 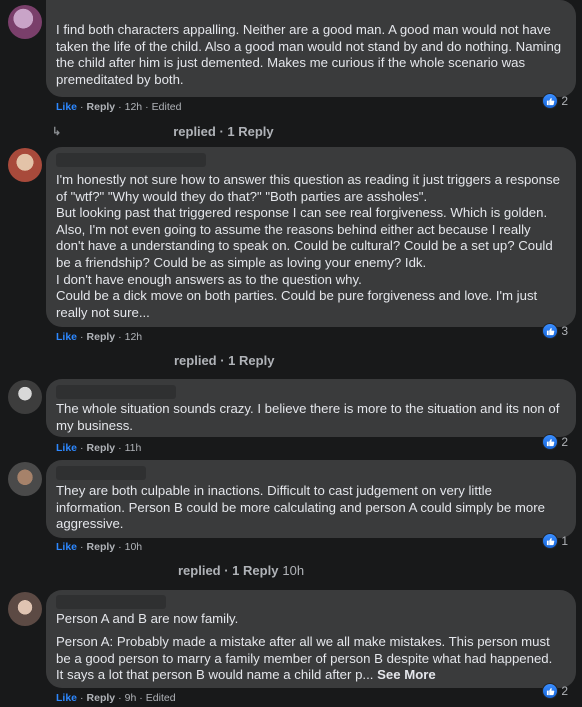 What do you see at coordinates (564, 331) in the screenshot?
I see `reaction-number: 3` at bounding box center [564, 331].